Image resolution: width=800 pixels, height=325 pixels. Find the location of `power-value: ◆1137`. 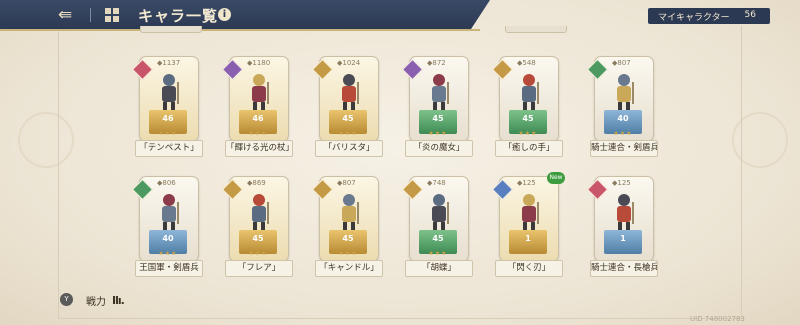

power-value: ◆1137 is located at coordinates (169, 63).